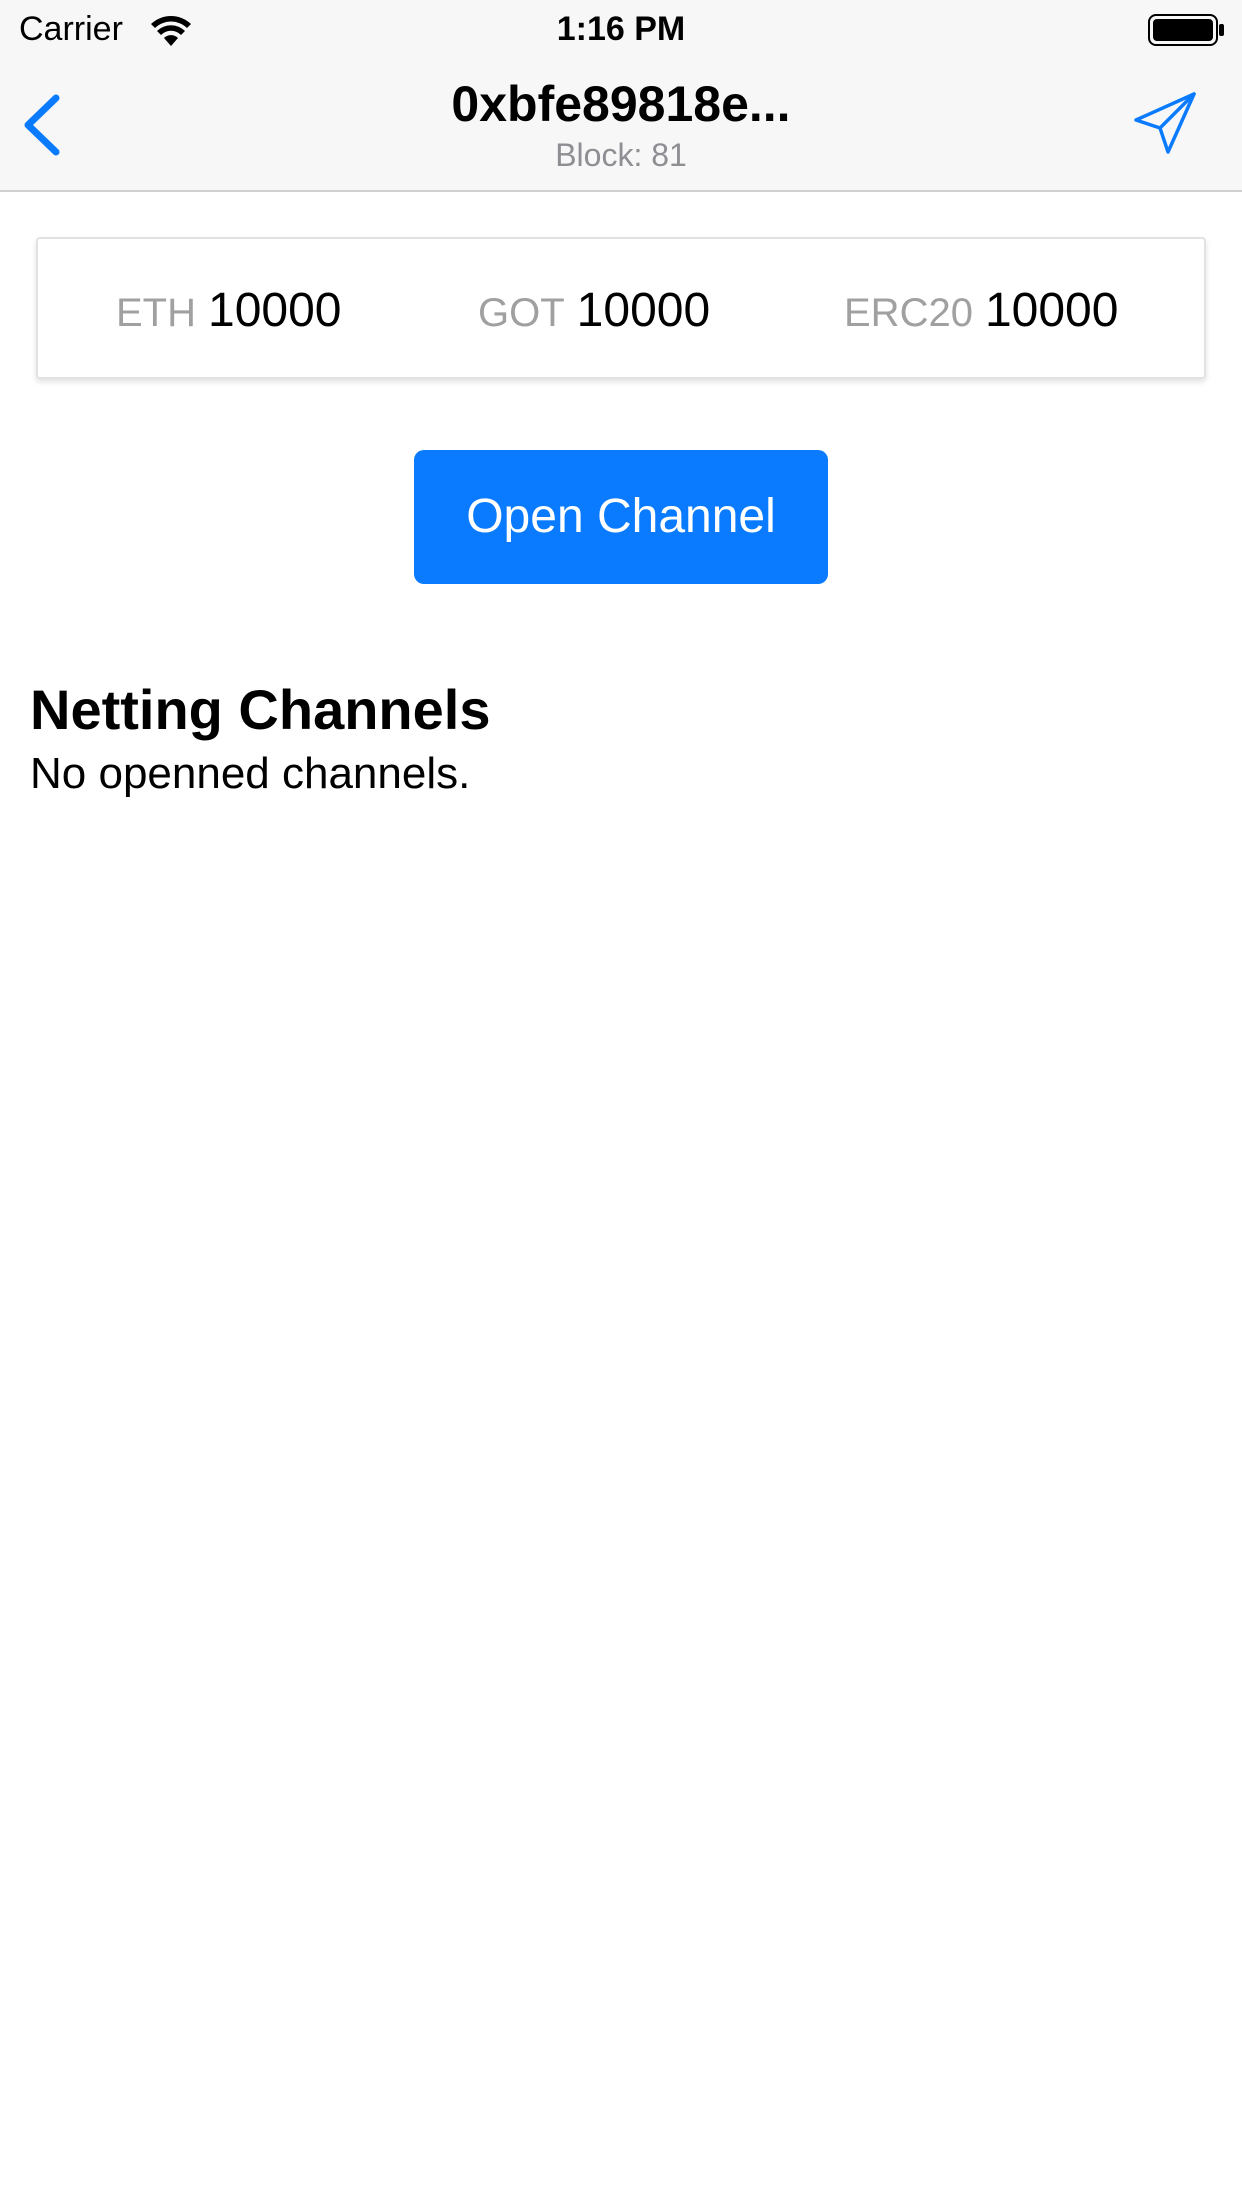 Image resolution: width=1242 pixels, height=2208 pixels. What do you see at coordinates (1165, 123) in the screenshot?
I see `paper-plane-icon` at bounding box center [1165, 123].